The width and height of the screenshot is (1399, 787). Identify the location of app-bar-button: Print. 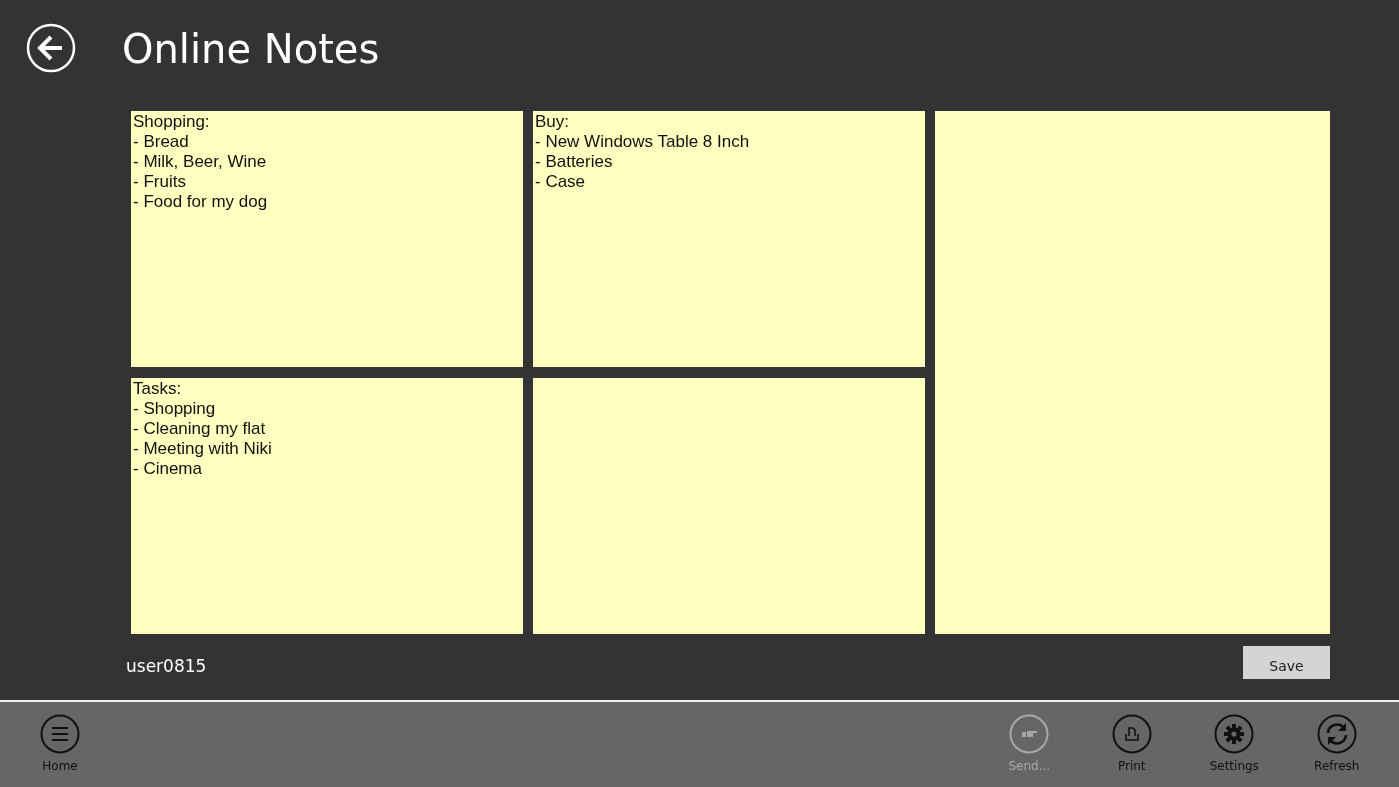
(1131, 744).